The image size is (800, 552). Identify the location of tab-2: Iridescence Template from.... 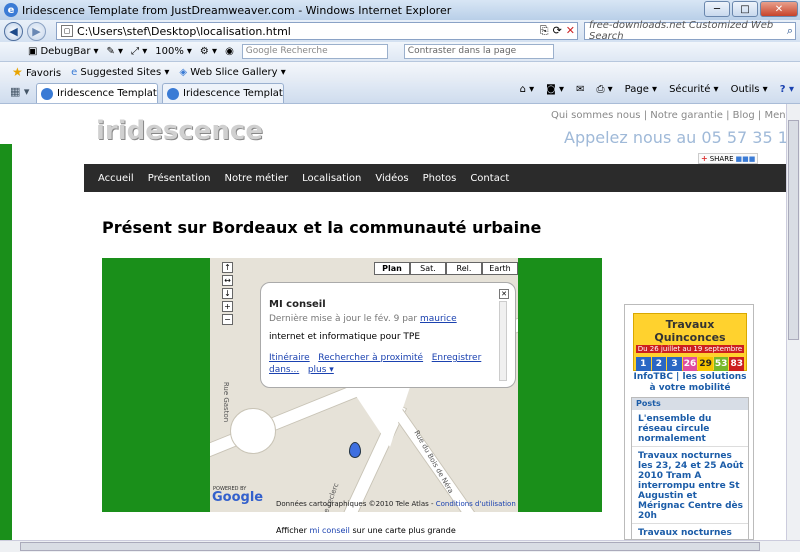
(223, 93).